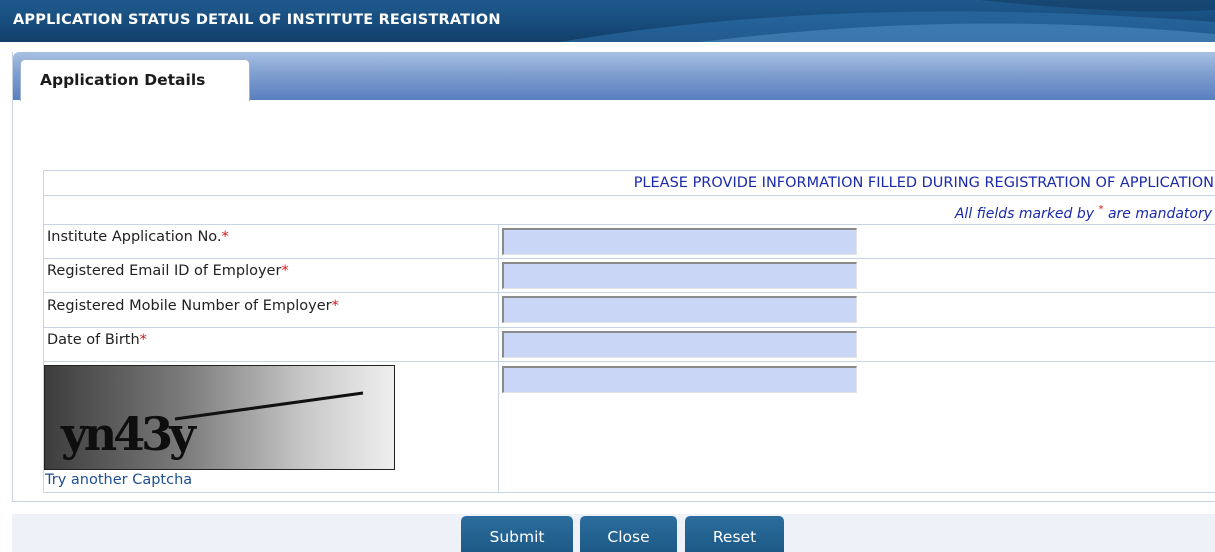 This screenshot has width=1215, height=552. What do you see at coordinates (212, 426) in the screenshot?
I see `captcha-graphic: yn43y` at bounding box center [212, 426].